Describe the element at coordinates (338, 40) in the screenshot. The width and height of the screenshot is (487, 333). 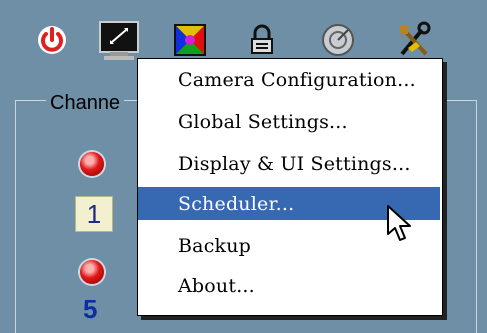
I see `disk-icon` at that location.